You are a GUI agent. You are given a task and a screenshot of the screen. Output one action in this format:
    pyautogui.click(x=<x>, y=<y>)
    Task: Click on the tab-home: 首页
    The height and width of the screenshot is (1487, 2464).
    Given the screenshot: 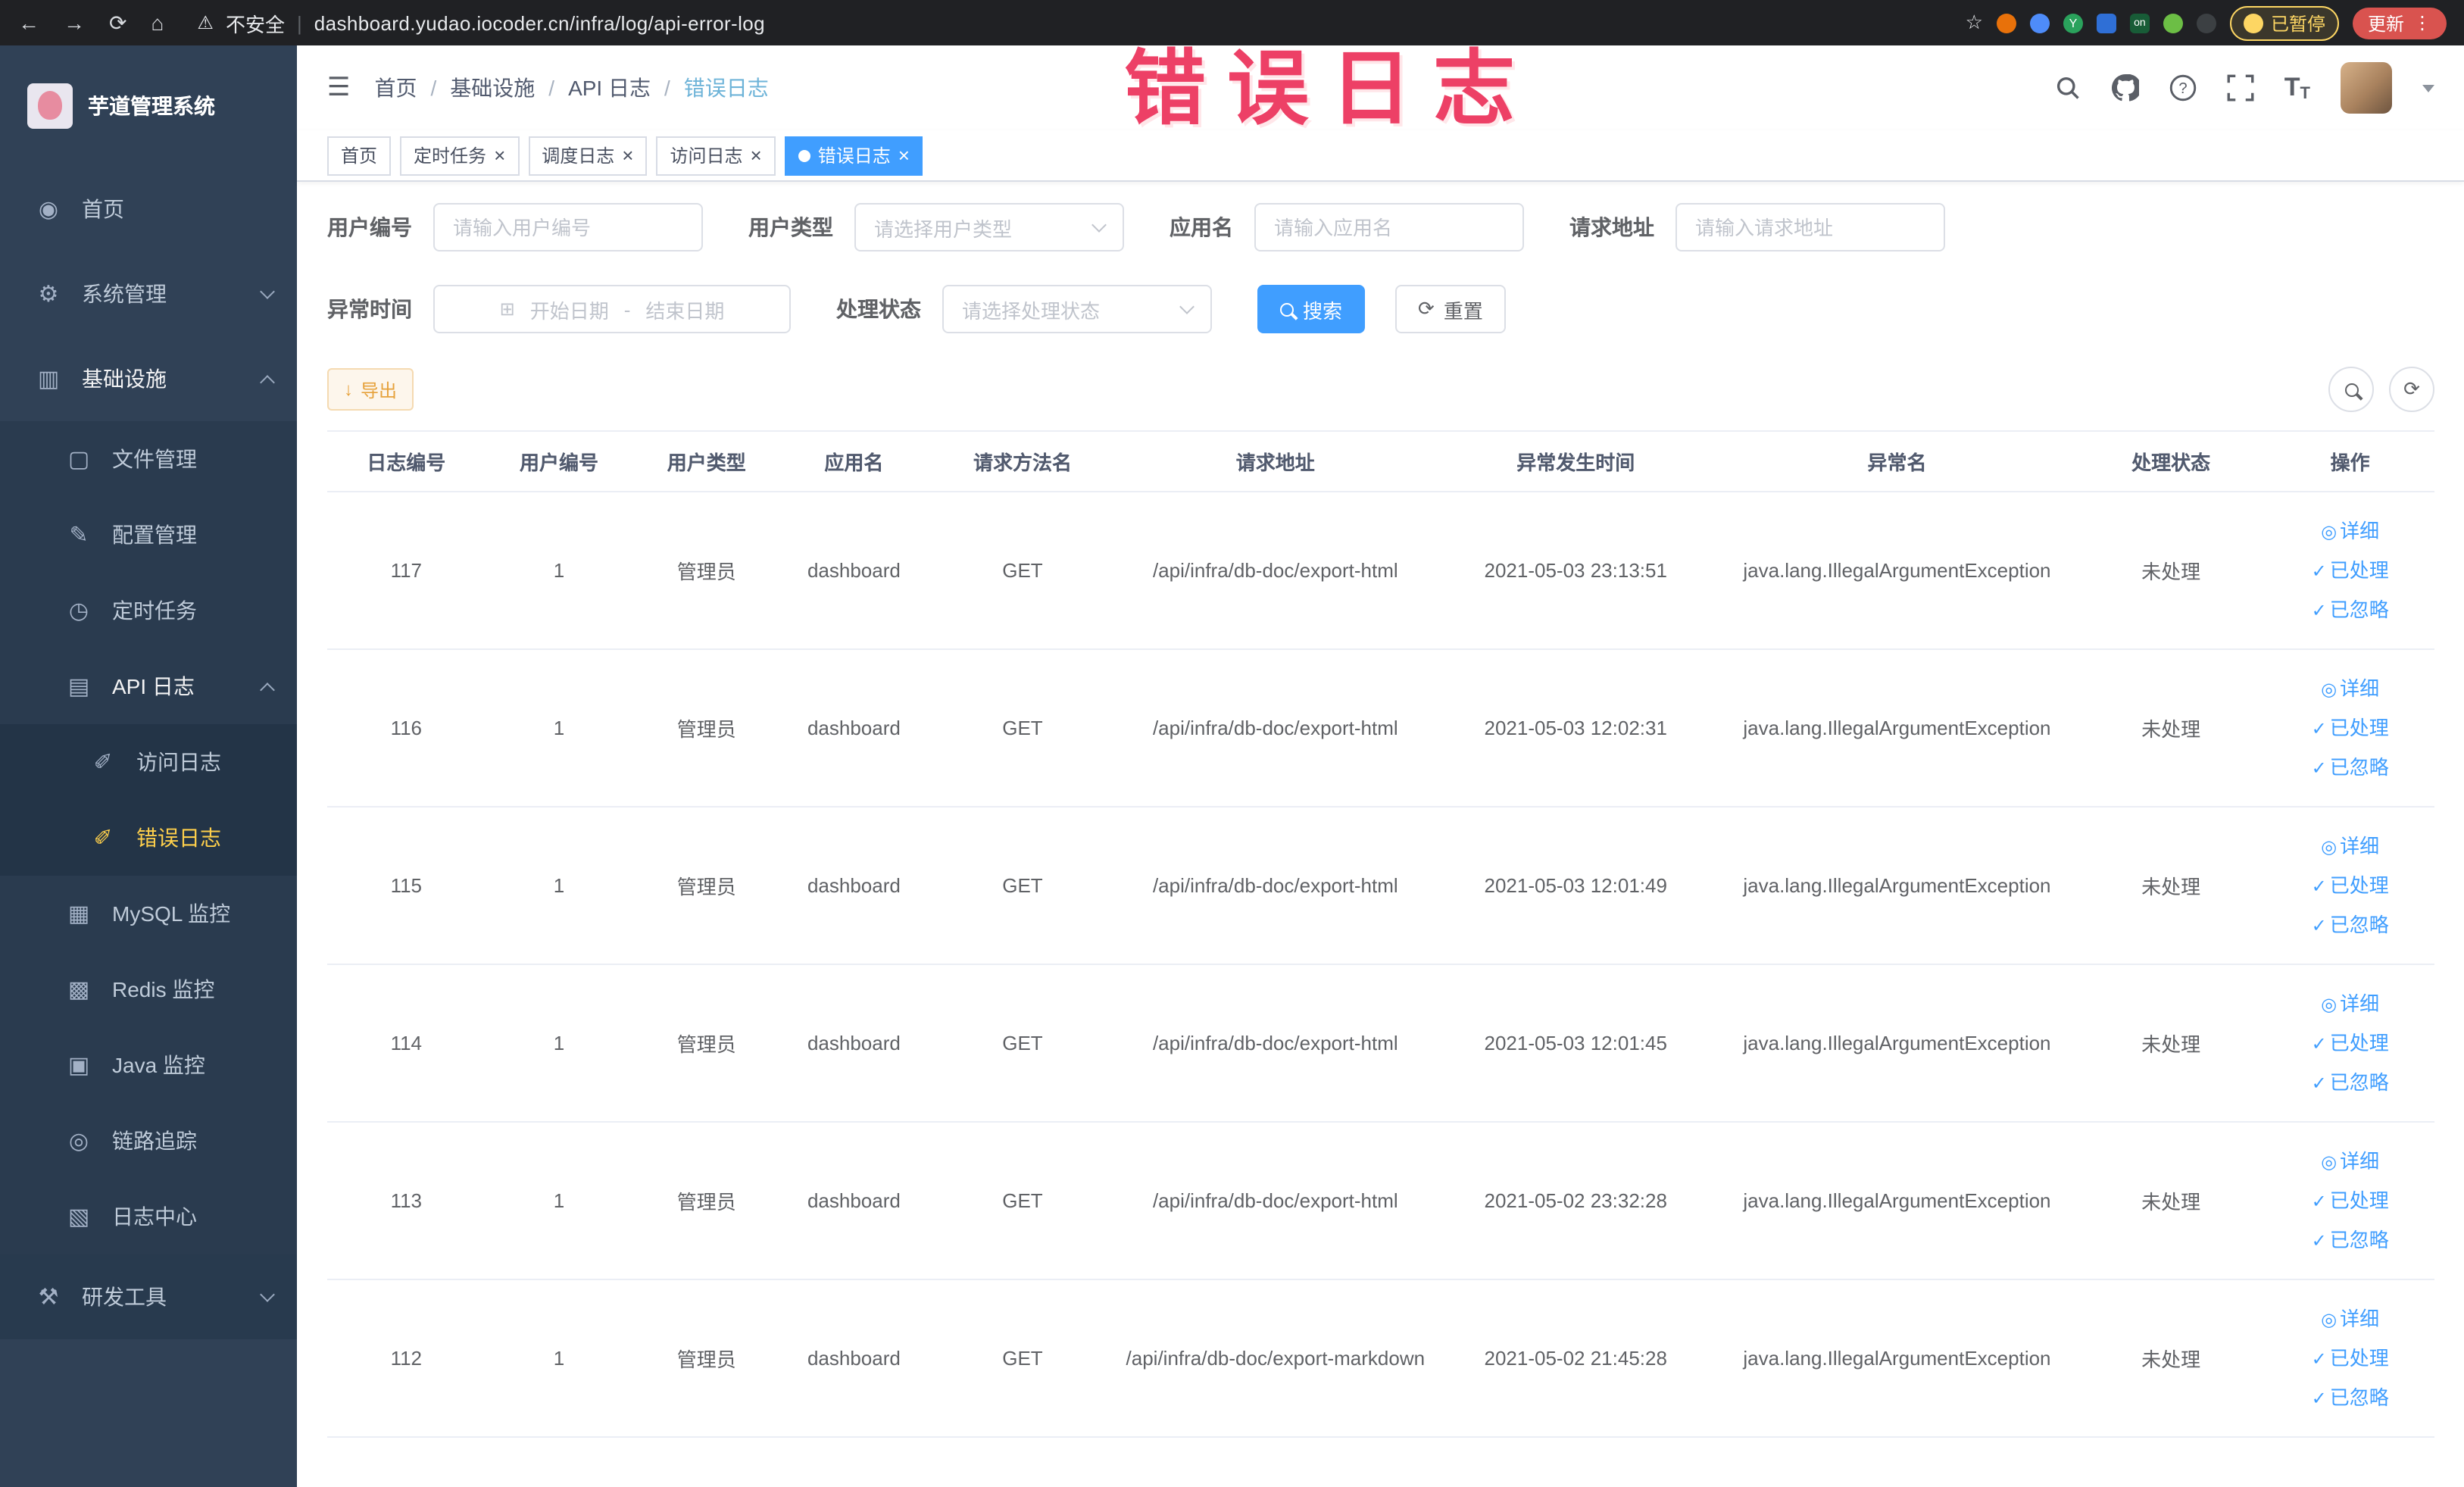 What is the action you would take?
    pyautogui.click(x=359, y=155)
    